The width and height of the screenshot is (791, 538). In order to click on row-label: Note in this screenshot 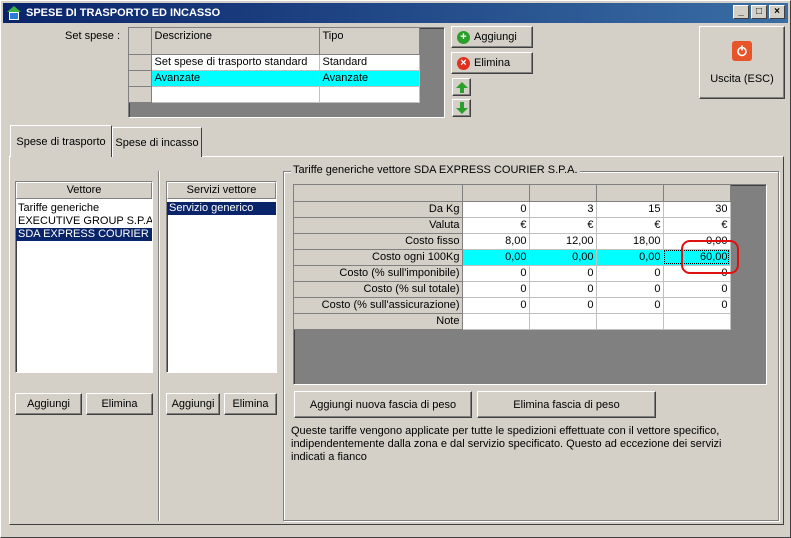, I will do `click(378, 321)`.